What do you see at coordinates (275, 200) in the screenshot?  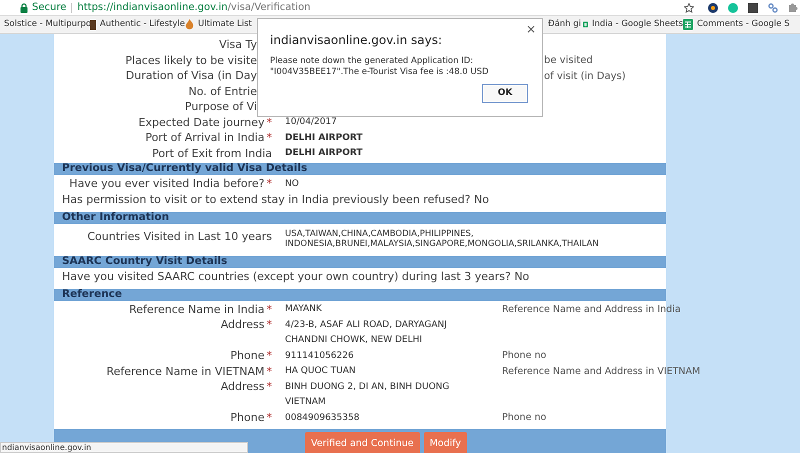 I see `question-text: Has permission to visit or to extend stay in India previously been refused? No` at bounding box center [275, 200].